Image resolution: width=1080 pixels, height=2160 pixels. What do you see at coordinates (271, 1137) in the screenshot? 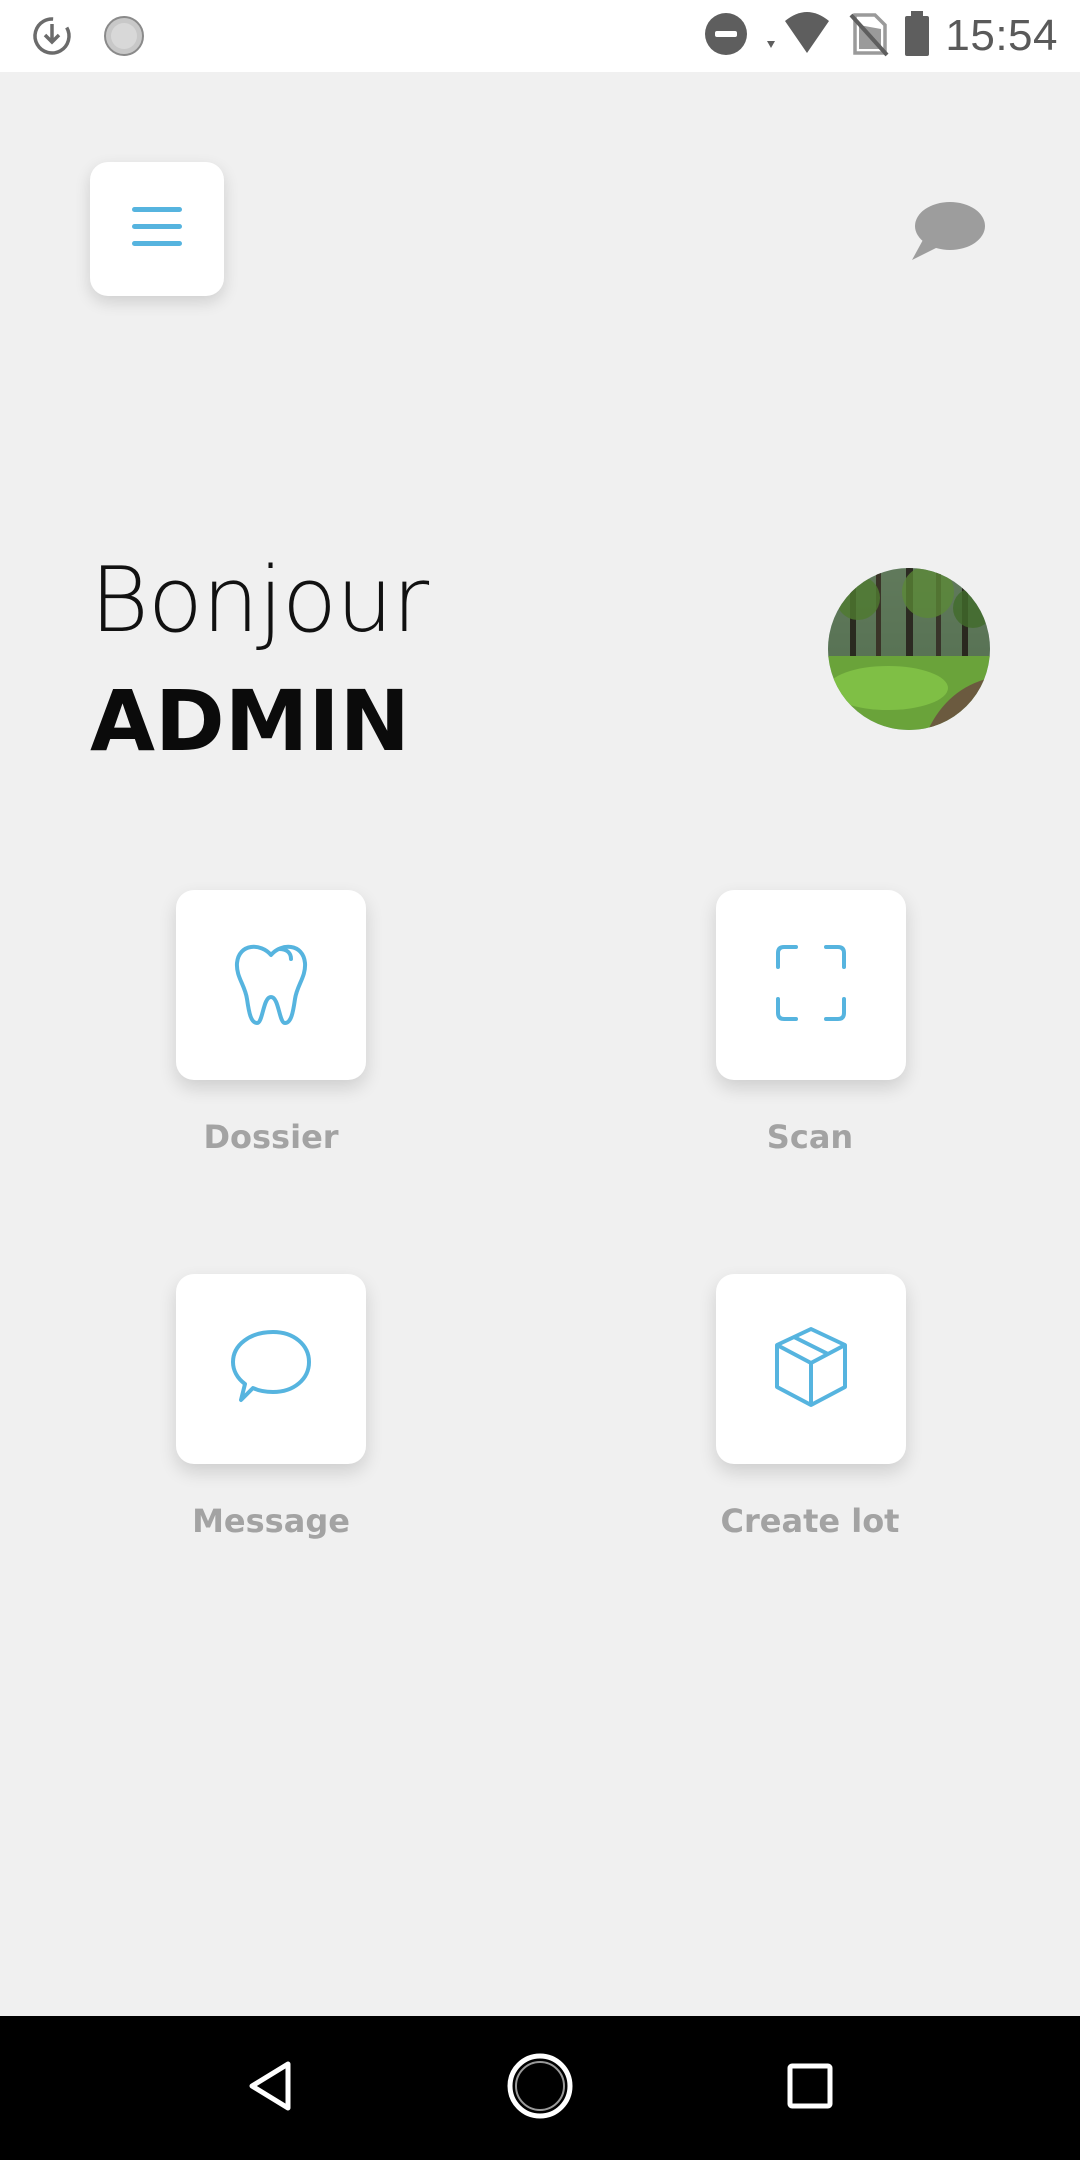
I see `dossier-label: Dossier` at bounding box center [271, 1137].